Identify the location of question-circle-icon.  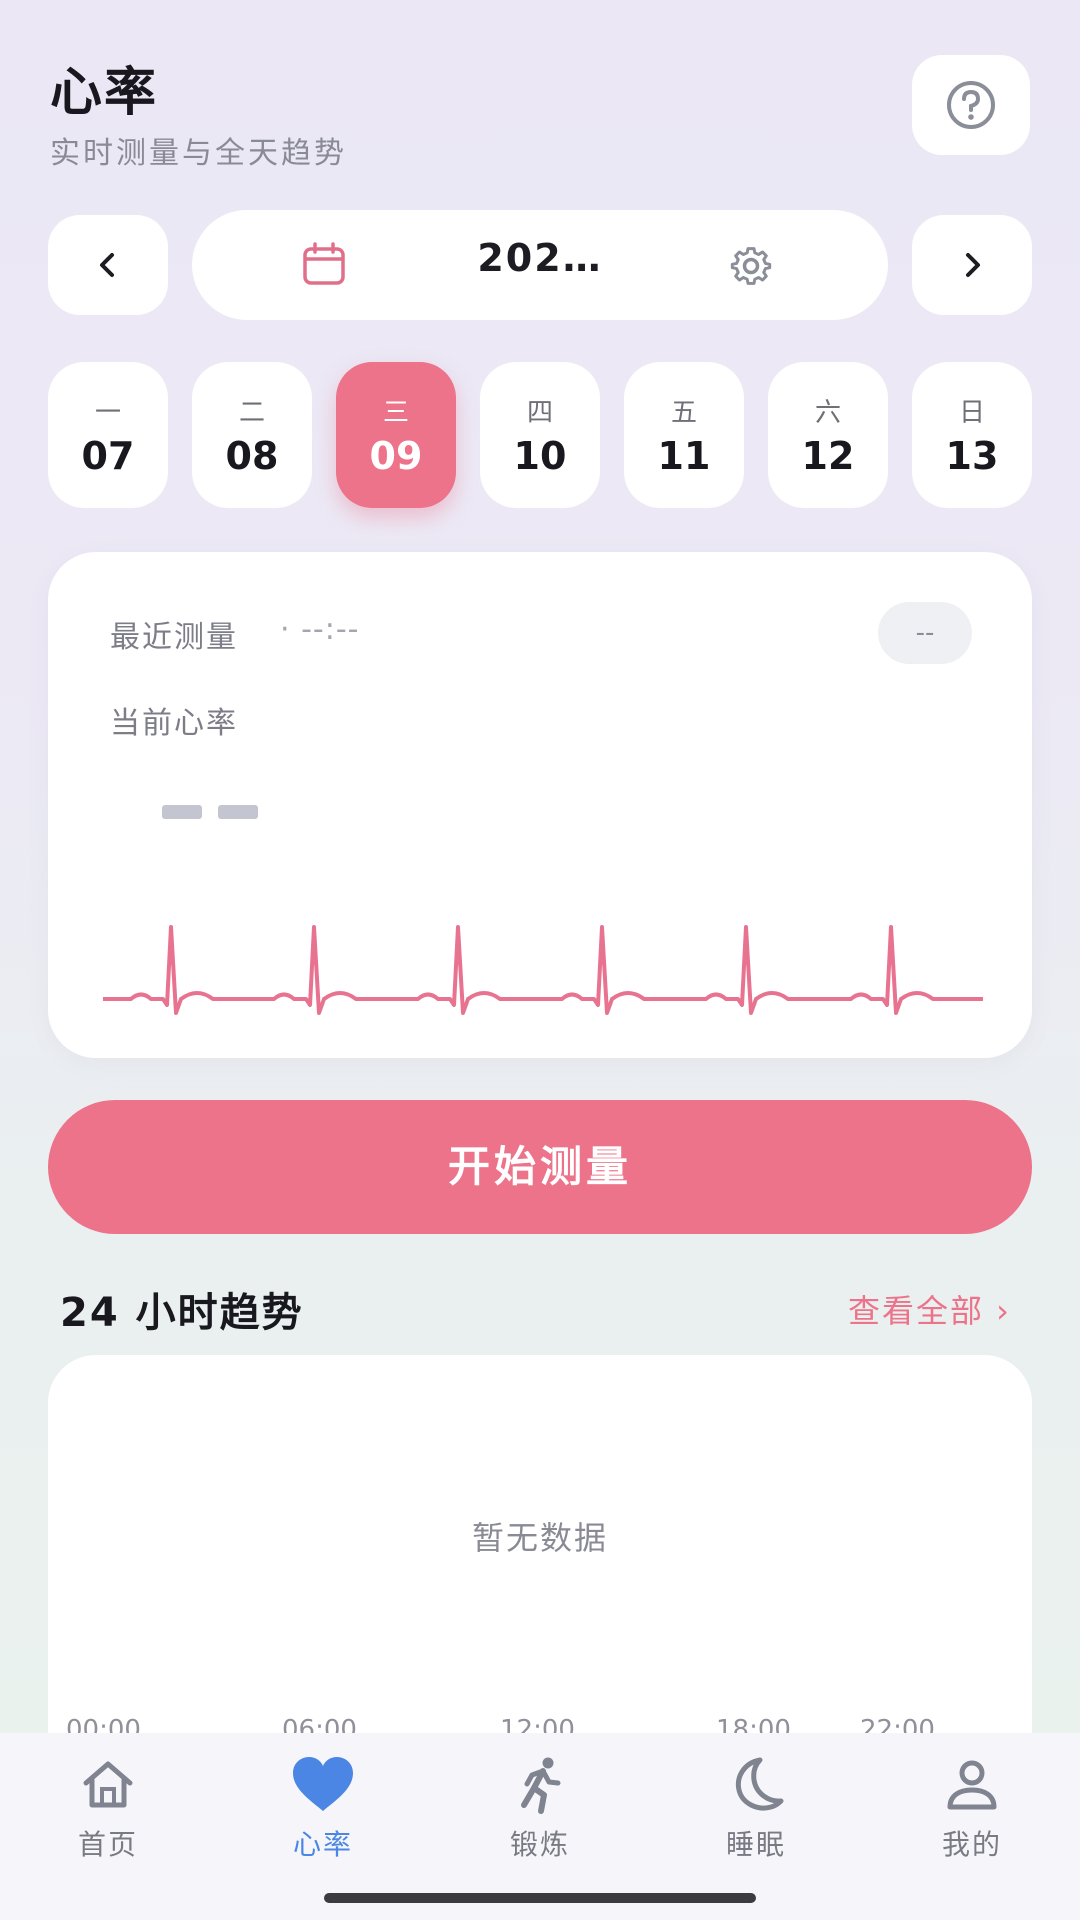
(971, 105).